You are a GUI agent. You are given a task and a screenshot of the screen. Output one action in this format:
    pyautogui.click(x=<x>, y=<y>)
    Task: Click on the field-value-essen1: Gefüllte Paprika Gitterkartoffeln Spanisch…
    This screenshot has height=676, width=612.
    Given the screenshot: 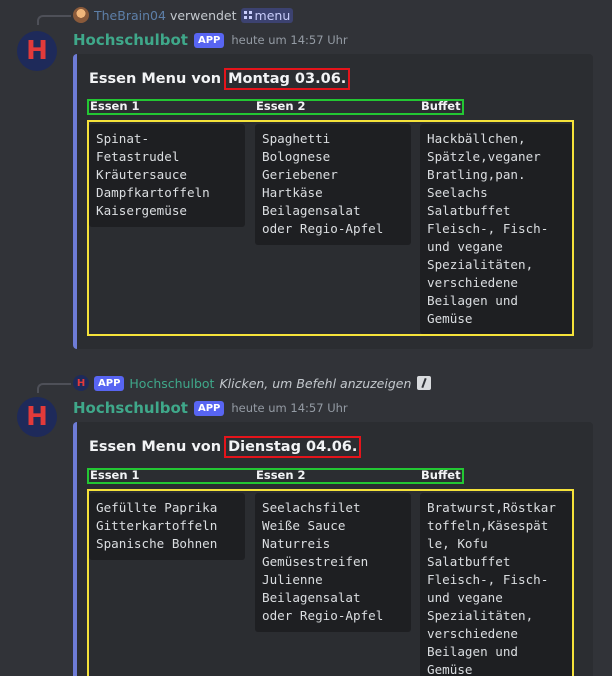 What is the action you would take?
    pyautogui.click(x=167, y=526)
    